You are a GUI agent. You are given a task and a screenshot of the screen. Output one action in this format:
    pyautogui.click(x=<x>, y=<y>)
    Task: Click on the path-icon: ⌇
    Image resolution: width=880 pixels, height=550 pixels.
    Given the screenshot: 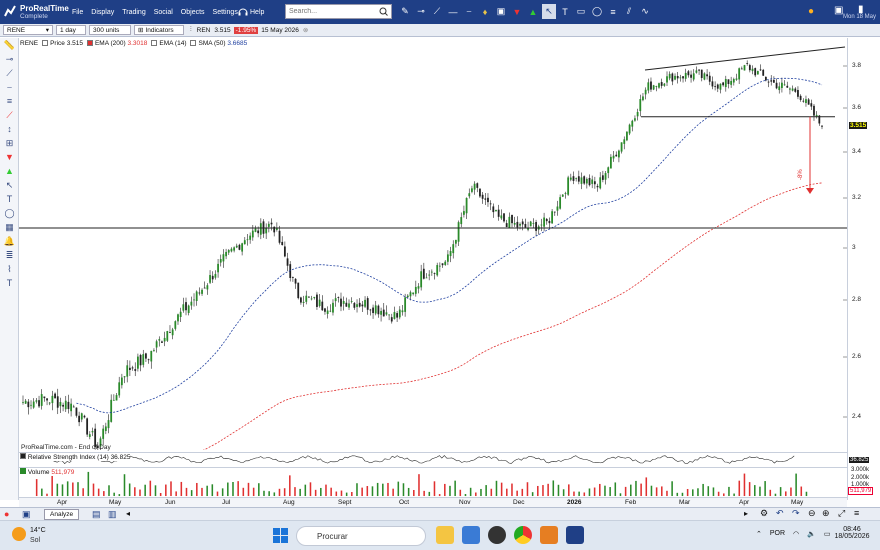 What is the action you would take?
    pyautogui.click(x=9, y=269)
    